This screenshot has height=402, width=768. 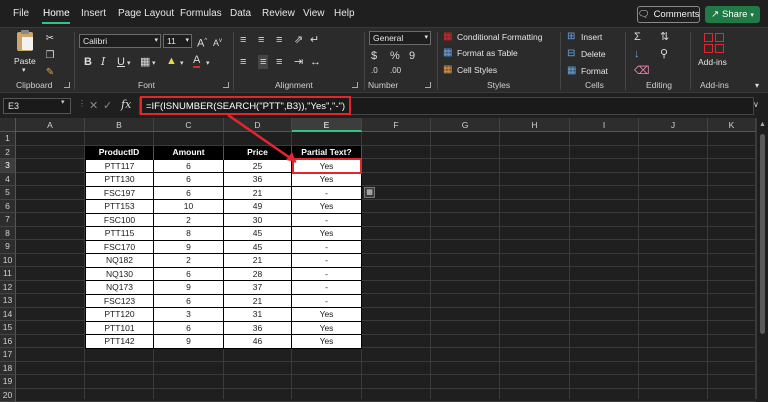 I want to click on table-cell: 10, so click(x=189, y=207).